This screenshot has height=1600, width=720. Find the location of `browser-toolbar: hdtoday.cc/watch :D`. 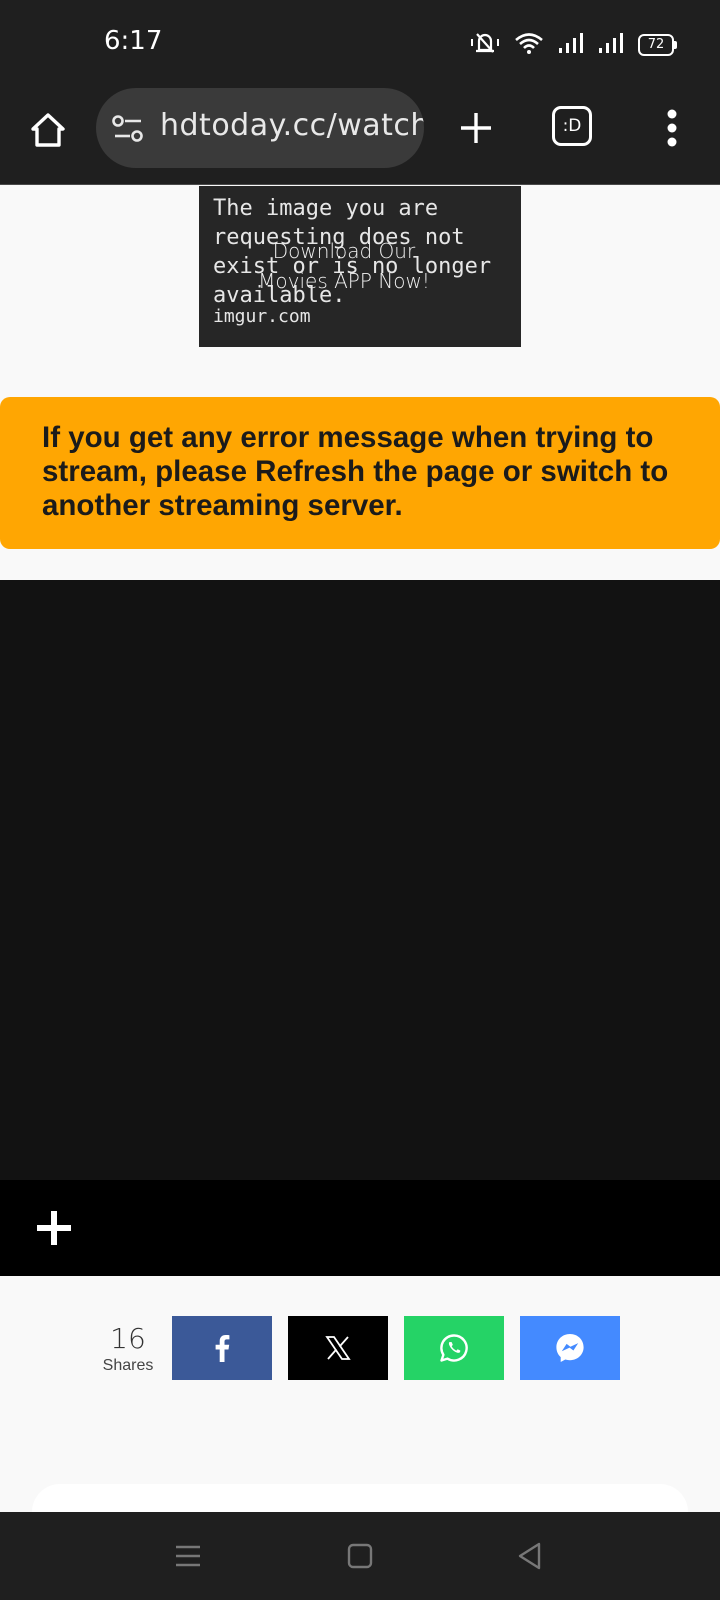

browser-toolbar: hdtoday.cc/watch :D is located at coordinates (360, 134).